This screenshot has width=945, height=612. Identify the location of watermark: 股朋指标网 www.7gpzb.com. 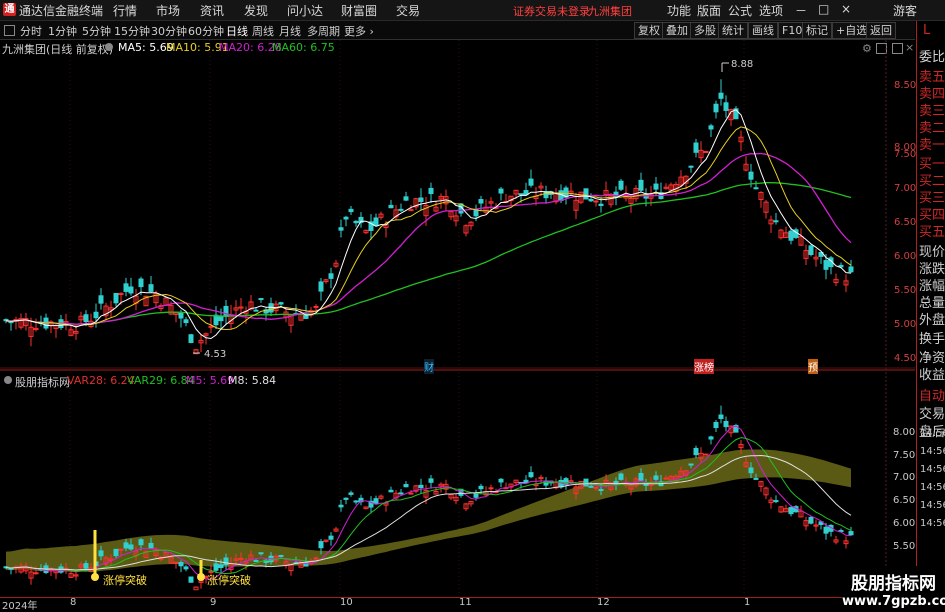
(893, 587).